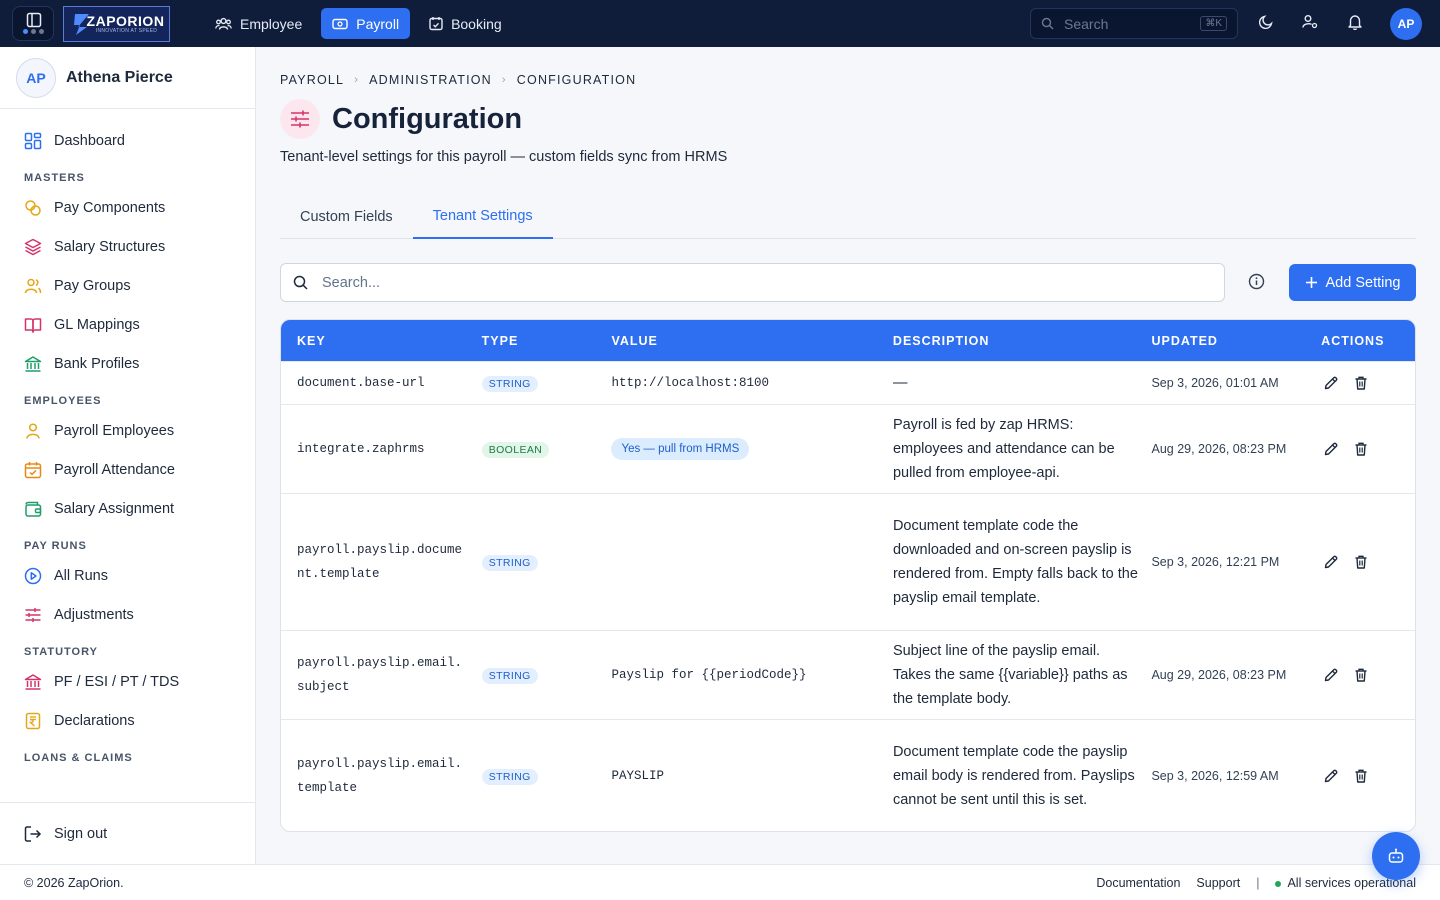 The height and width of the screenshot is (900, 1440). I want to click on sidebar-item-pf-esi-pt-tds: PF / ESI / PT / TDS, so click(127, 681).